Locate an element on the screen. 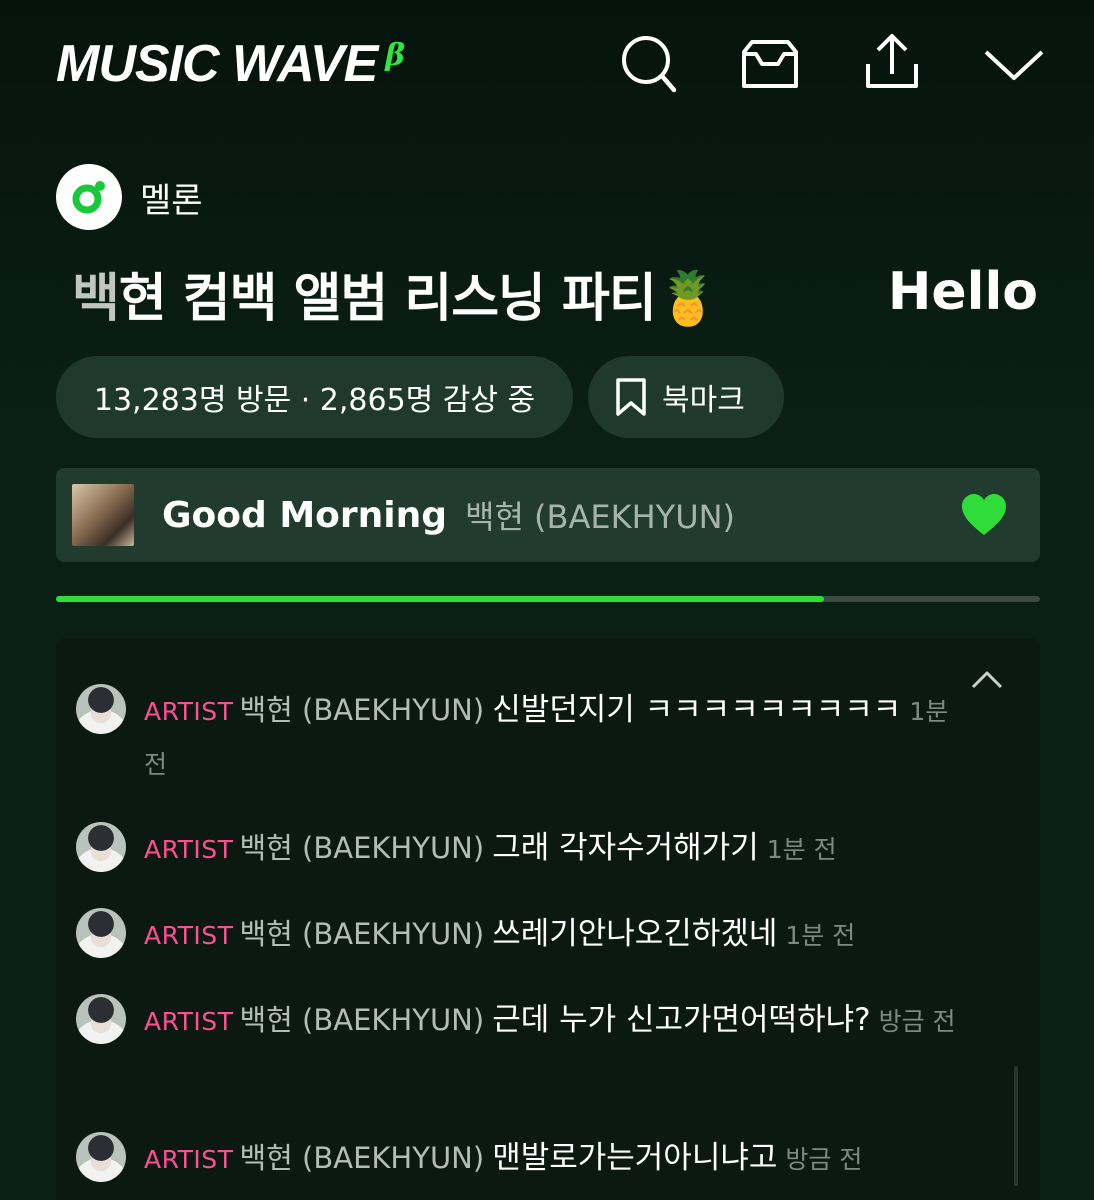  chevron-down-icon is located at coordinates (1014, 62).